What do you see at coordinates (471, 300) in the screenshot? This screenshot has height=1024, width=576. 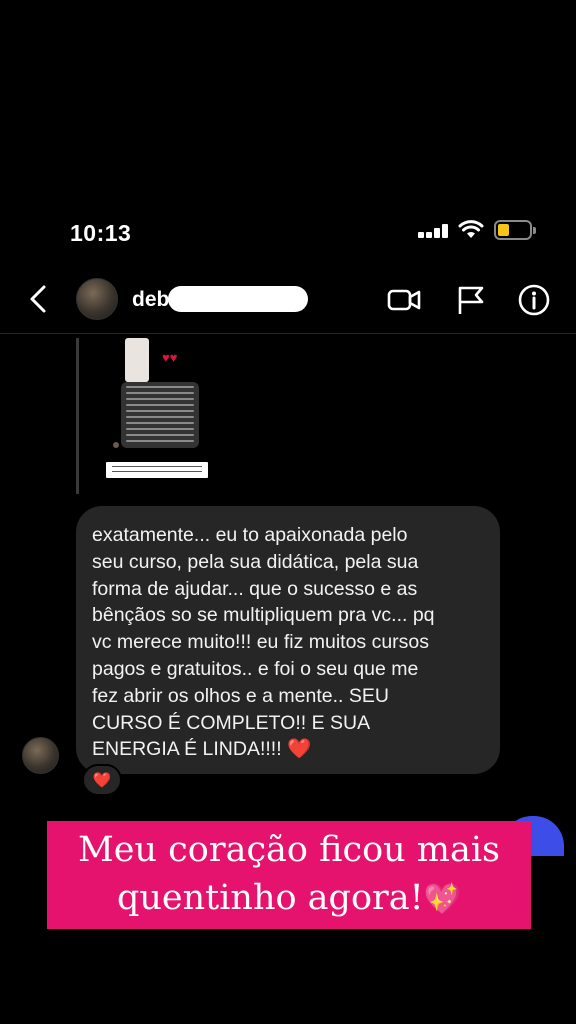 I see `flag-icon` at bounding box center [471, 300].